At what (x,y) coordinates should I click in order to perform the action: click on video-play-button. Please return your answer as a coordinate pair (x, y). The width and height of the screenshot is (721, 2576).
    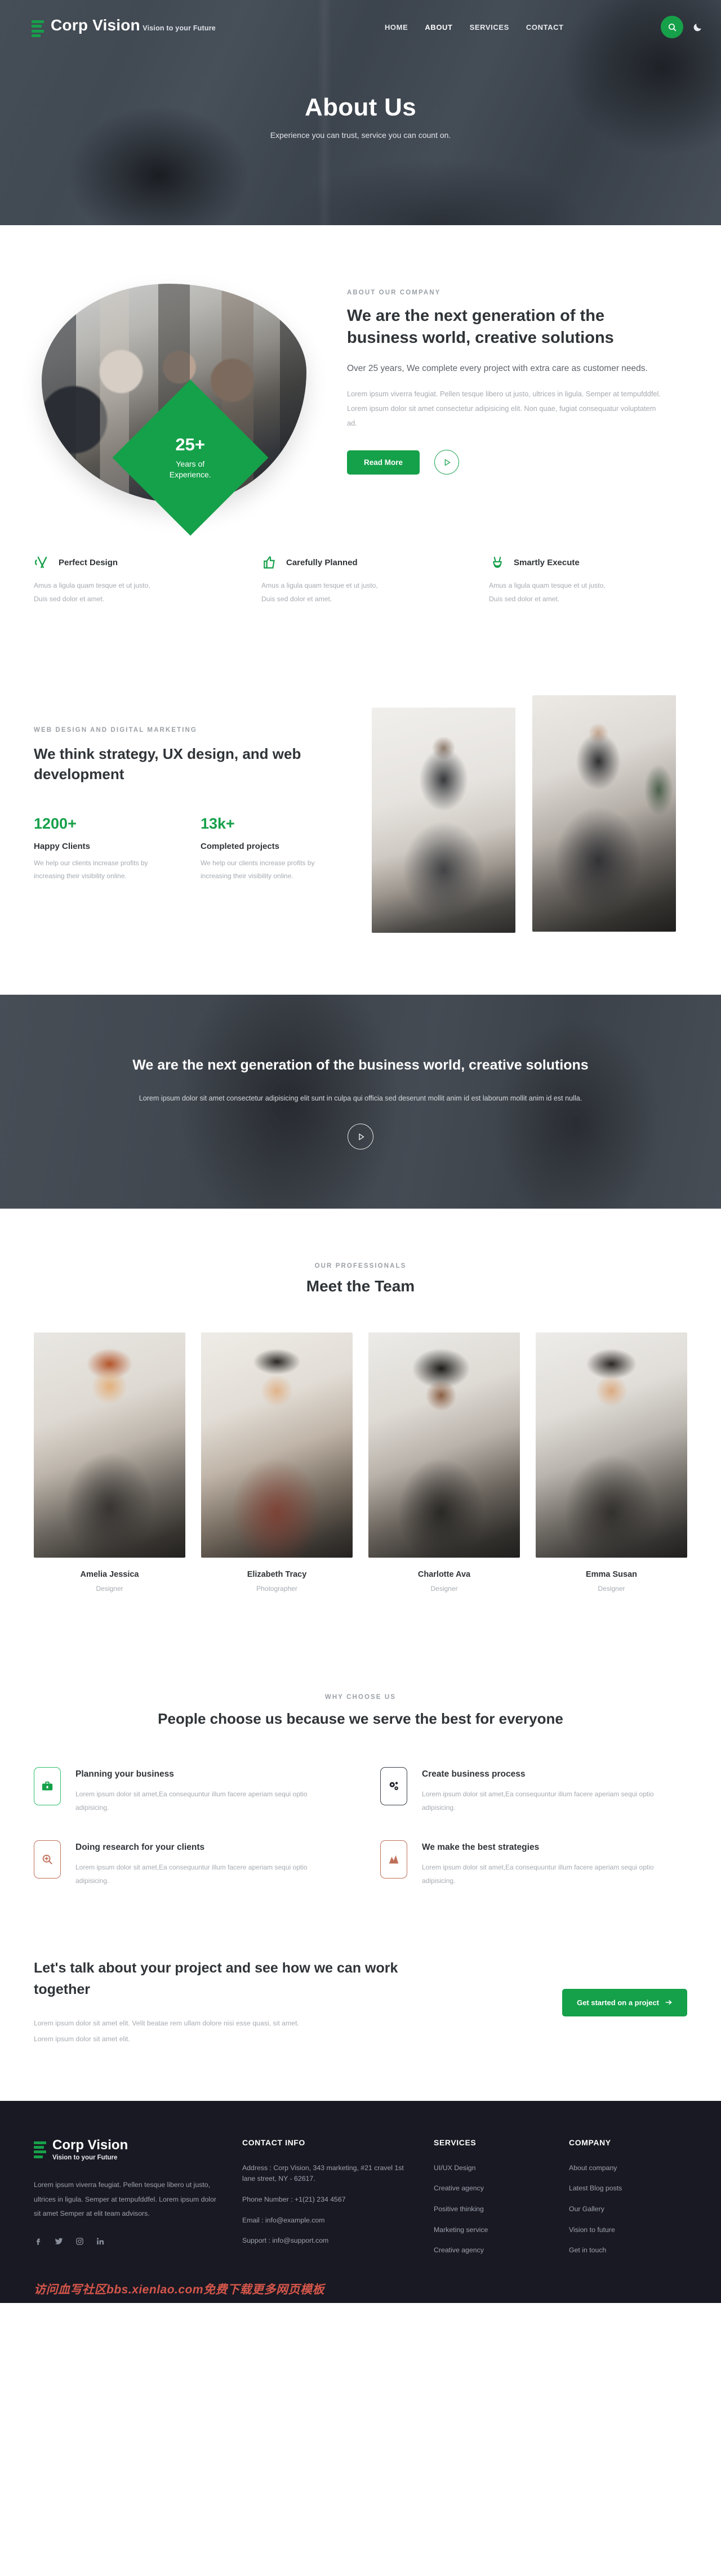
    Looking at the image, I should click on (360, 1137).